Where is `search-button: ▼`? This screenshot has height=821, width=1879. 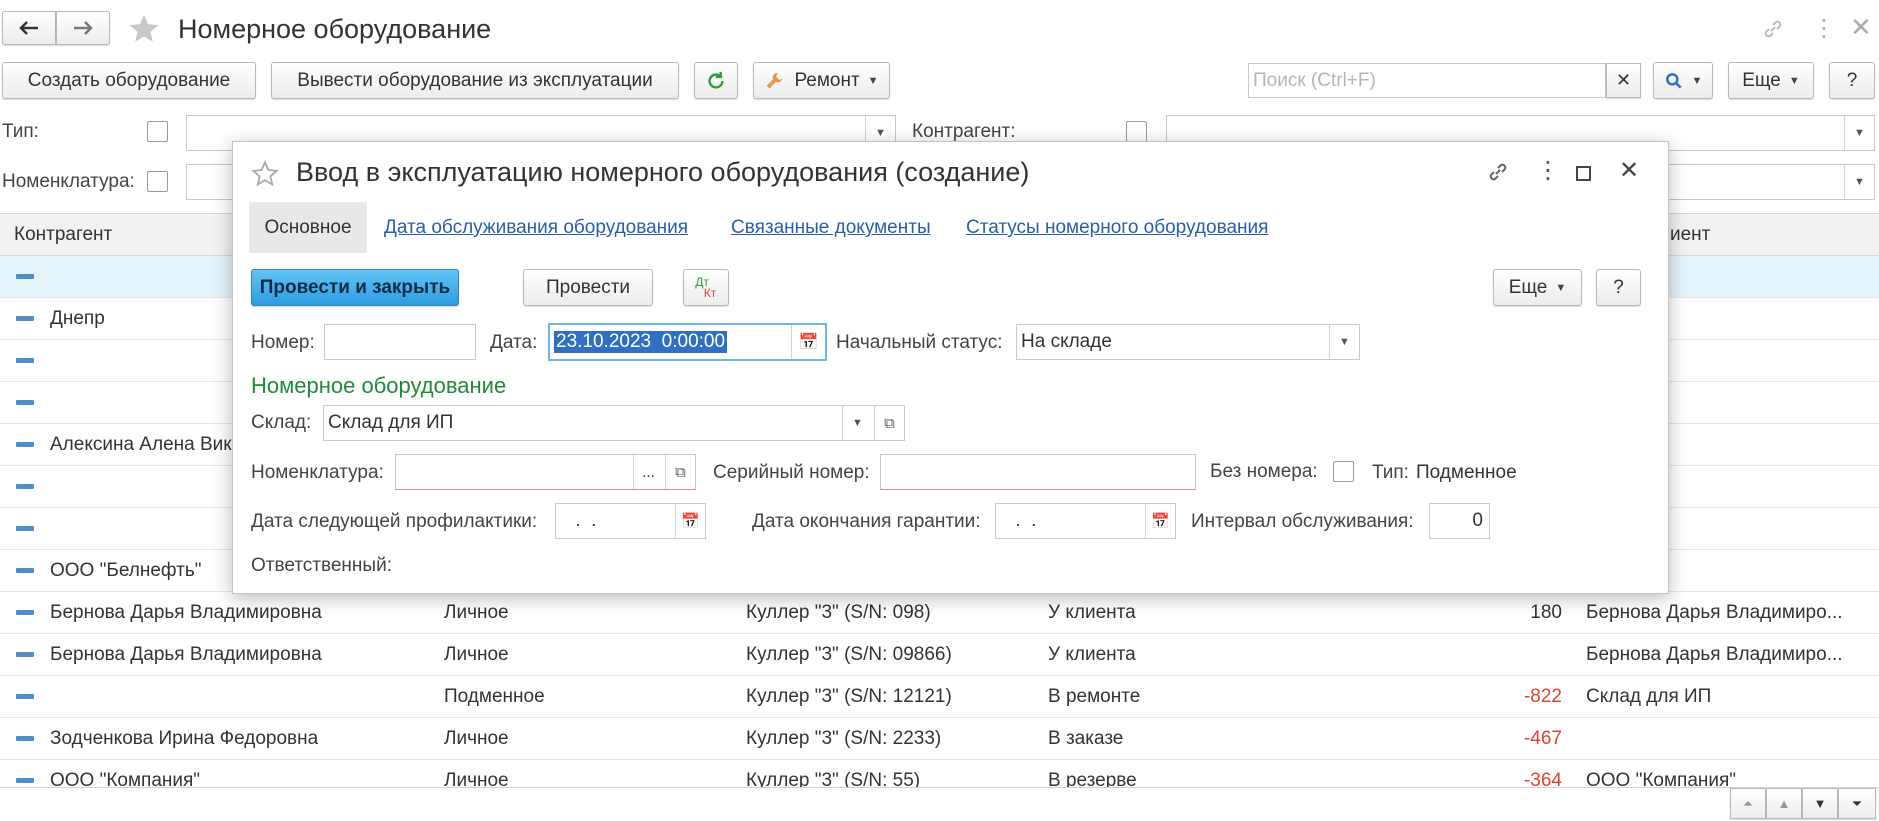
search-button: ▼ is located at coordinates (1683, 80).